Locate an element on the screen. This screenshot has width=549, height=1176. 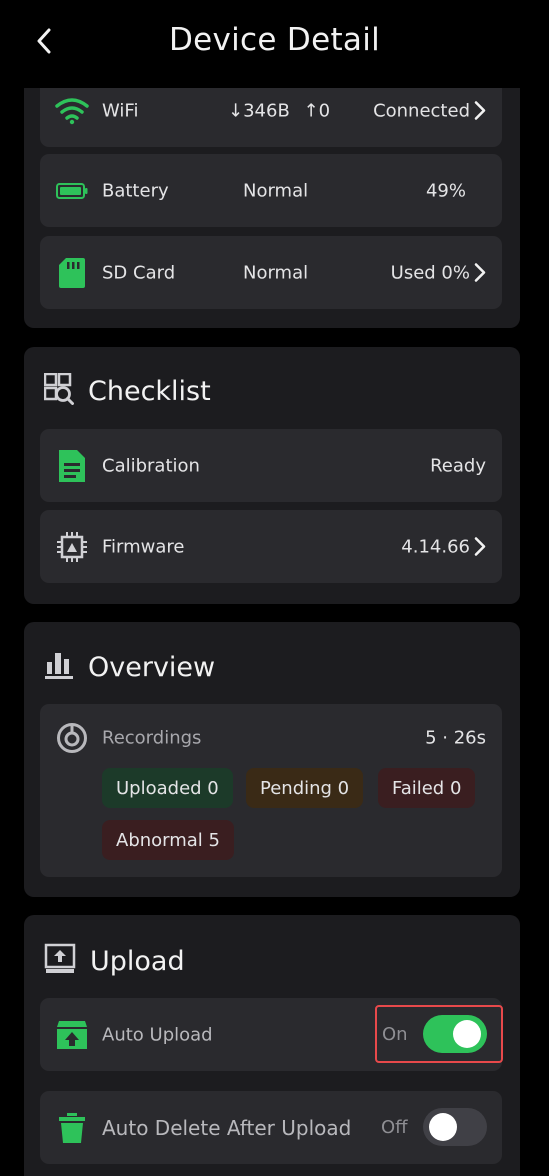
checklist-title: Checklist is located at coordinates (149, 391).